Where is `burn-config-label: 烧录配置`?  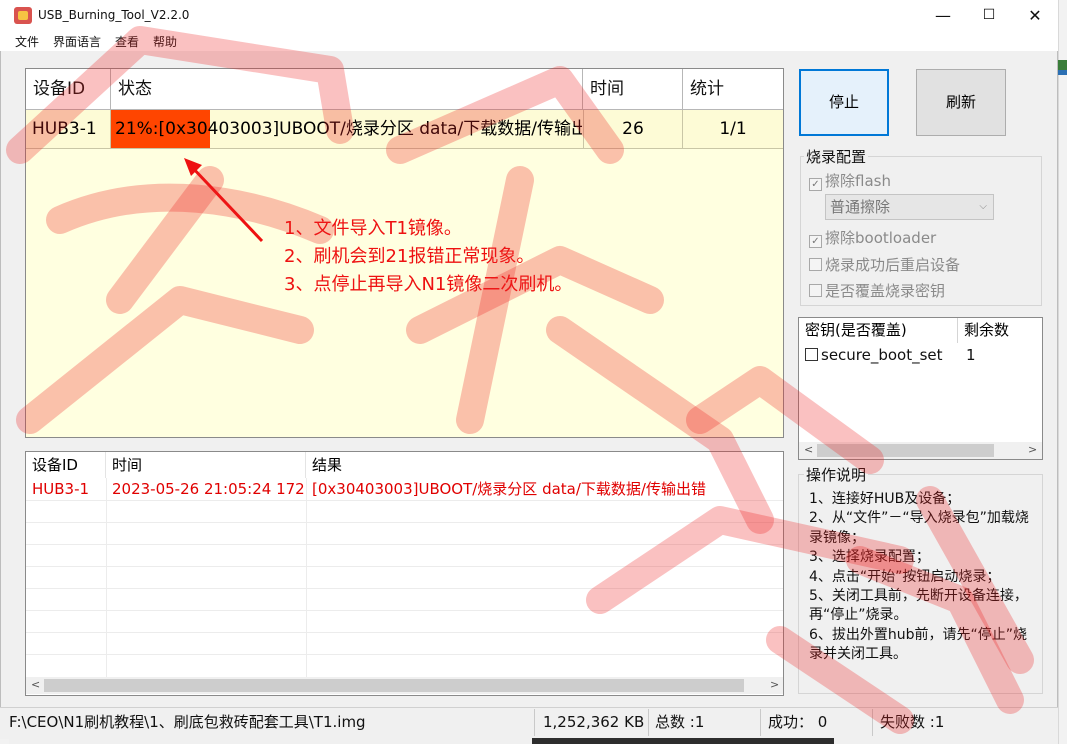 burn-config-label: 烧录配置 is located at coordinates (836, 156).